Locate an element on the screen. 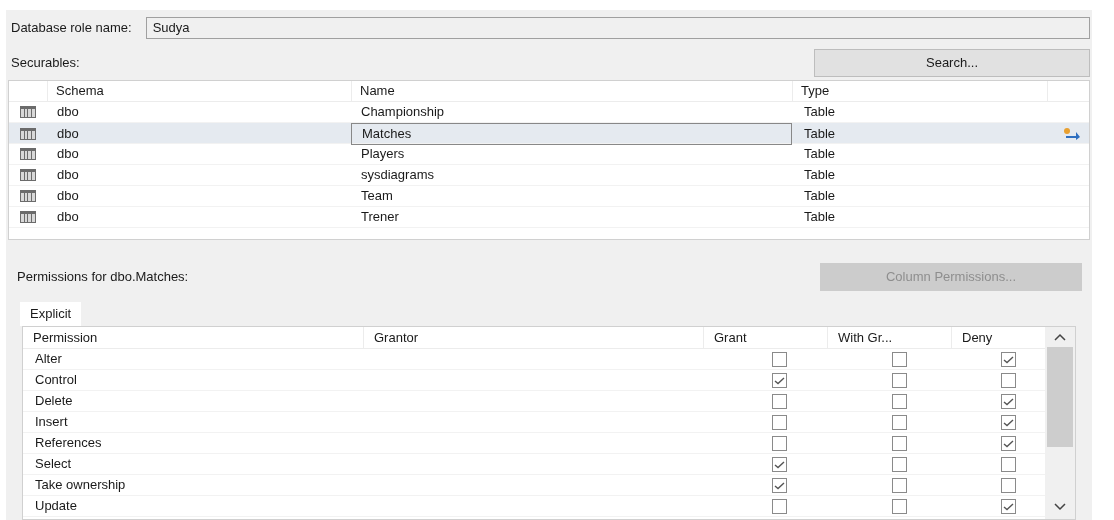 This screenshot has height=520, width=1114. table-cell-text: Update is located at coordinates (56, 506).